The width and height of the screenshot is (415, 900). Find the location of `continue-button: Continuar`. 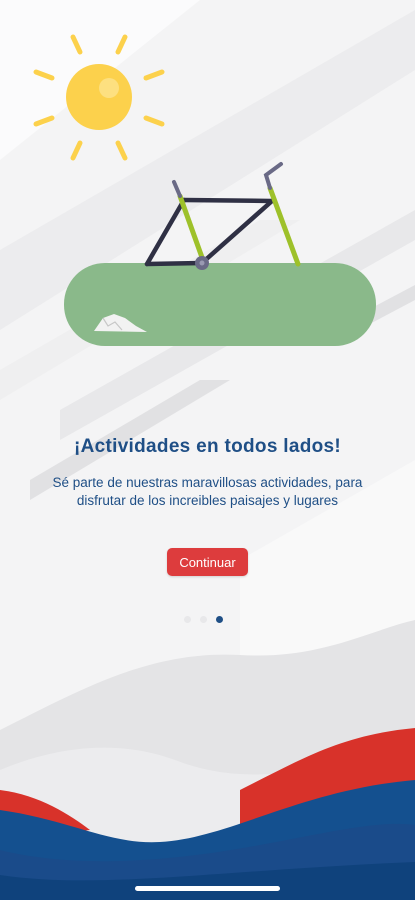

continue-button: Continuar is located at coordinates (207, 562).